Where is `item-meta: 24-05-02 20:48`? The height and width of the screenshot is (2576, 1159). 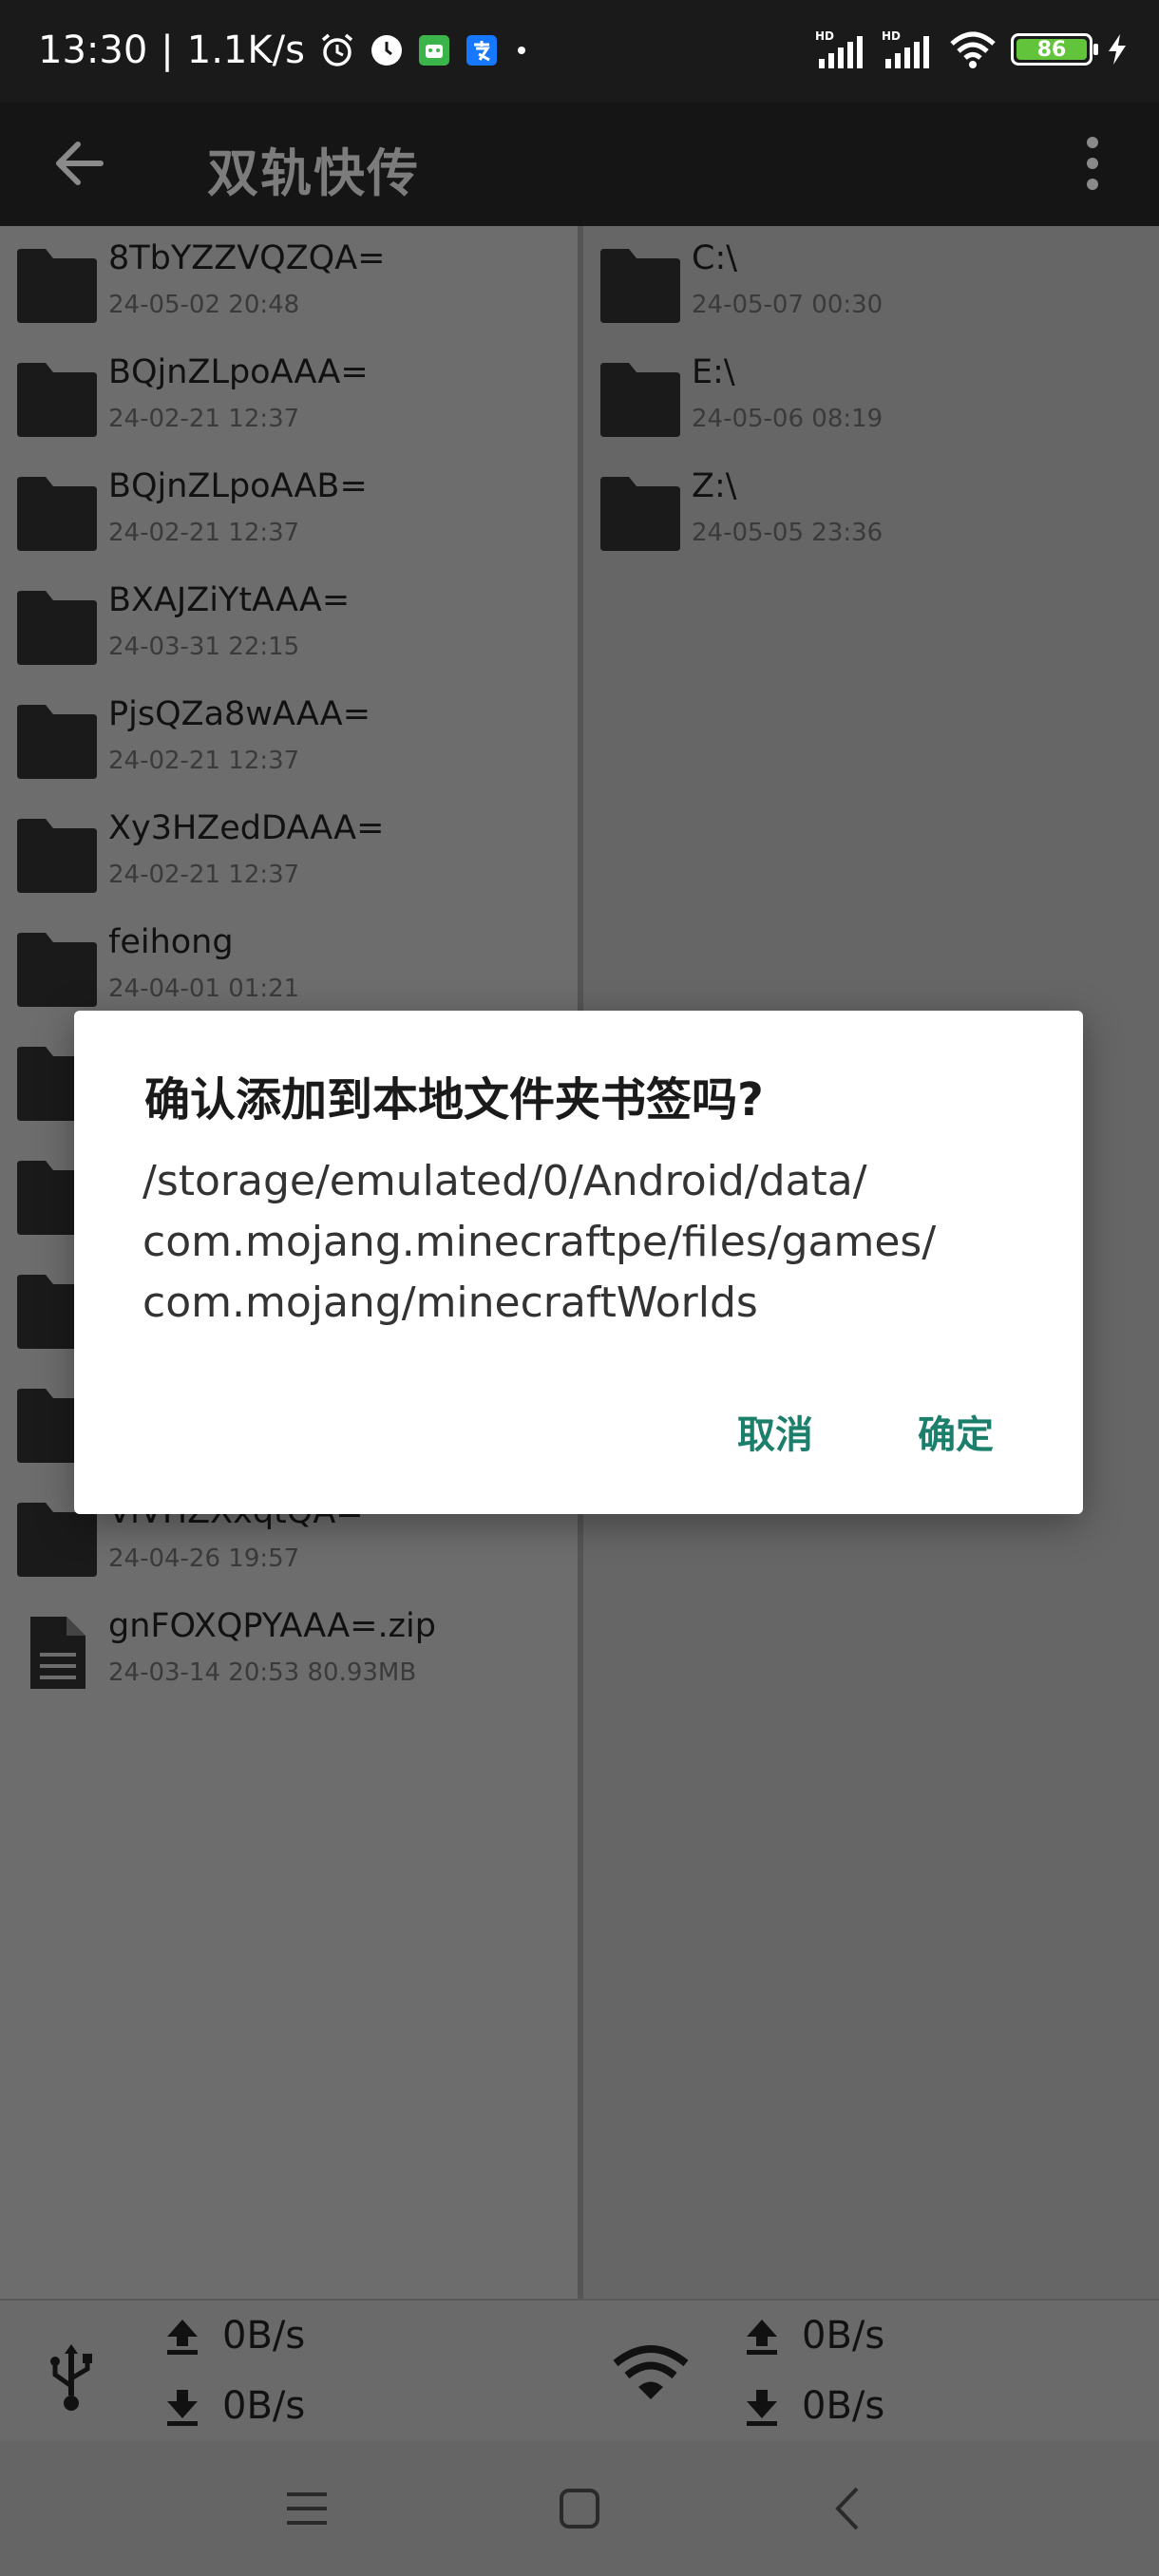
item-meta: 24-05-02 20:48 is located at coordinates (204, 305).